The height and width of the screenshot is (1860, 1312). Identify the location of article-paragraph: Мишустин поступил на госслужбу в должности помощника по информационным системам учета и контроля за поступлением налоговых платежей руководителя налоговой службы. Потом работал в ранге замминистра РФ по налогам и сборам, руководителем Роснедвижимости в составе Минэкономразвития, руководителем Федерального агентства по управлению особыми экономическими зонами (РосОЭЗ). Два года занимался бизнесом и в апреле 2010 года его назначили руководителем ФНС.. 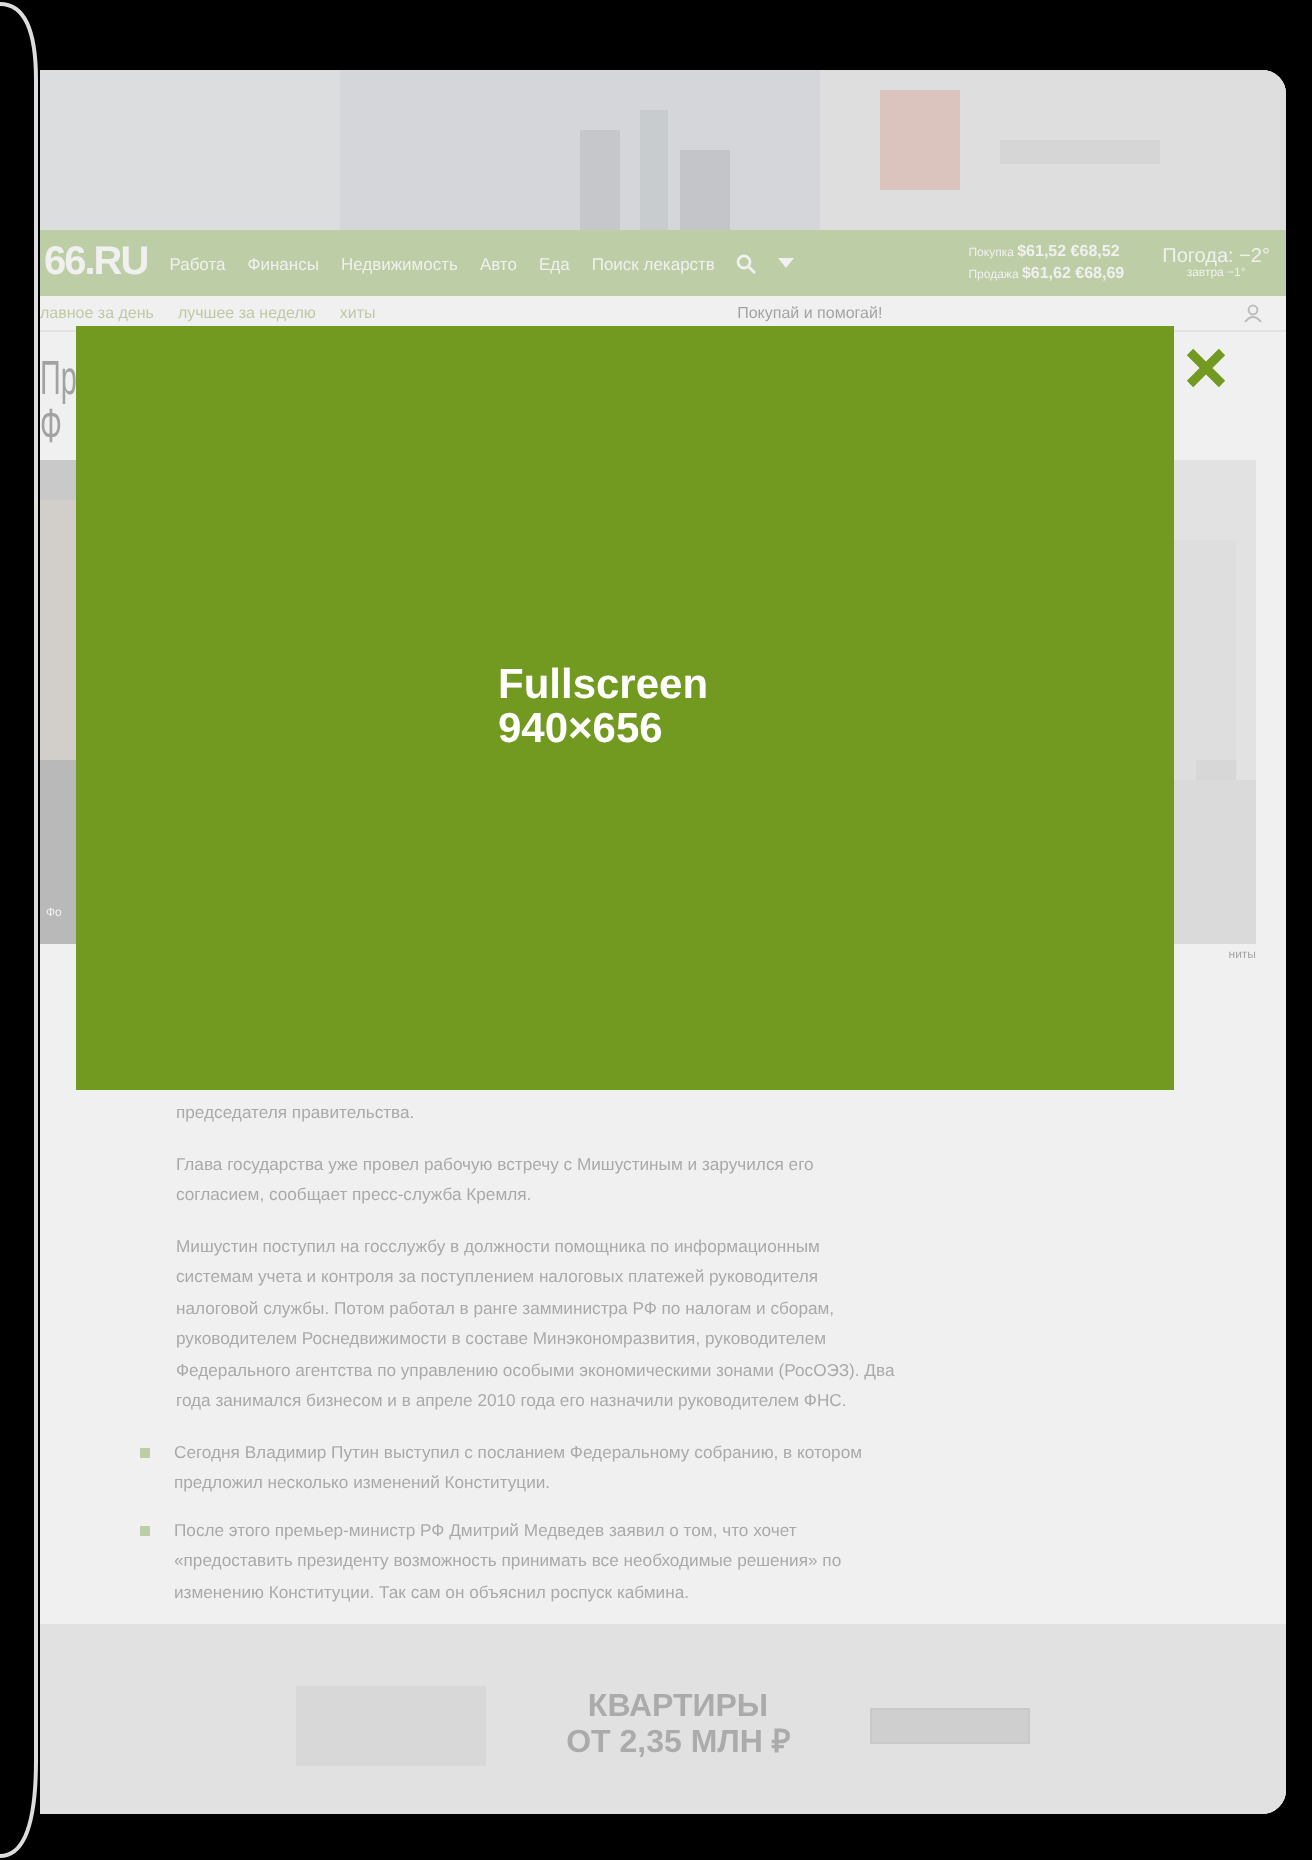
(536, 1323).